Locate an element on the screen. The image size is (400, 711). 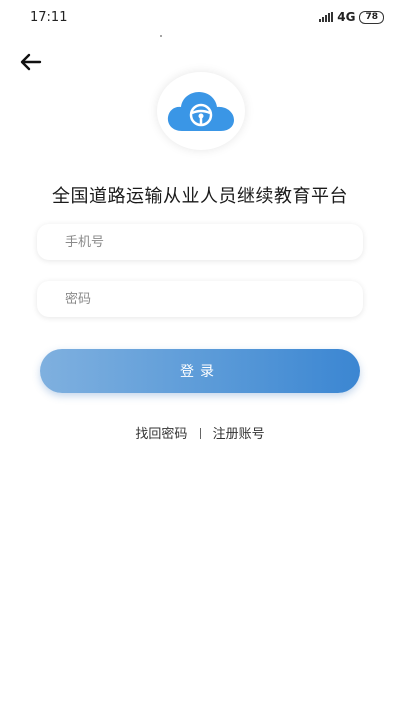
password-field is located at coordinates (200, 299).